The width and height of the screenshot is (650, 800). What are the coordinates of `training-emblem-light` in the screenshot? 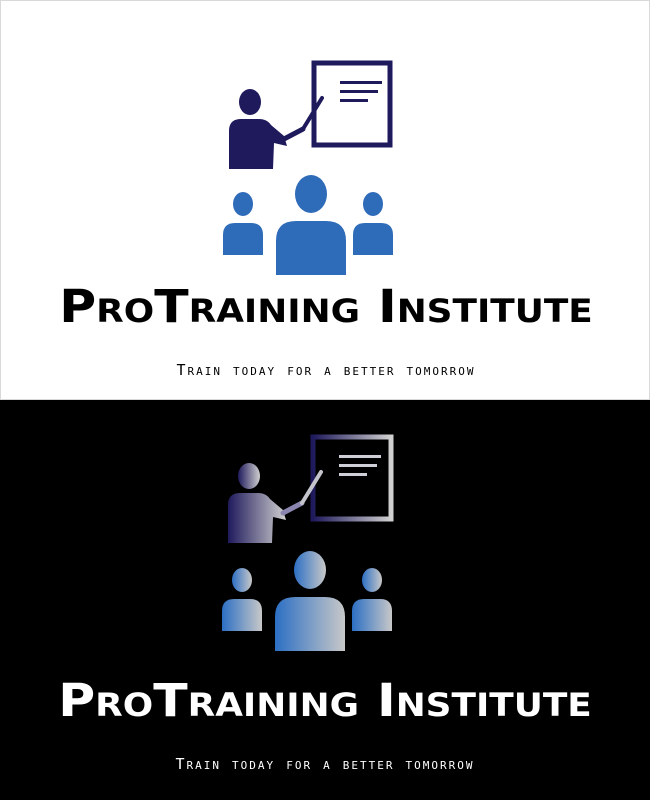 It's located at (308, 167).